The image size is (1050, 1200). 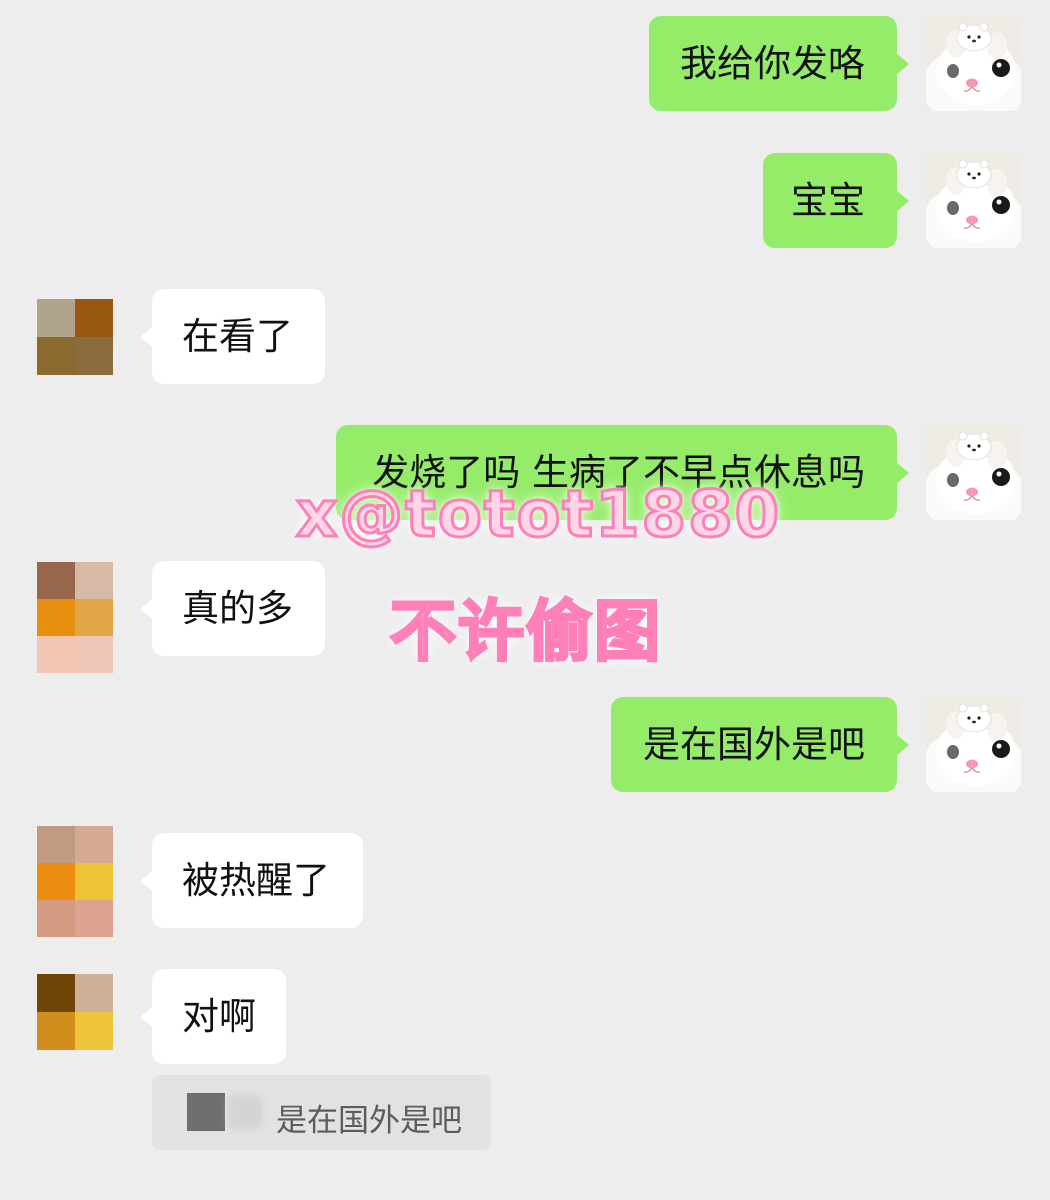 What do you see at coordinates (237, 608) in the screenshot?
I see `message-text: 真的多` at bounding box center [237, 608].